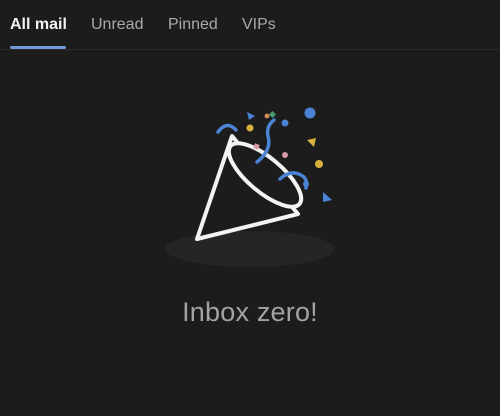 Image resolution: width=500 pixels, height=416 pixels. What do you see at coordinates (267, 116) in the screenshot?
I see `confetti-dot-orange` at bounding box center [267, 116].